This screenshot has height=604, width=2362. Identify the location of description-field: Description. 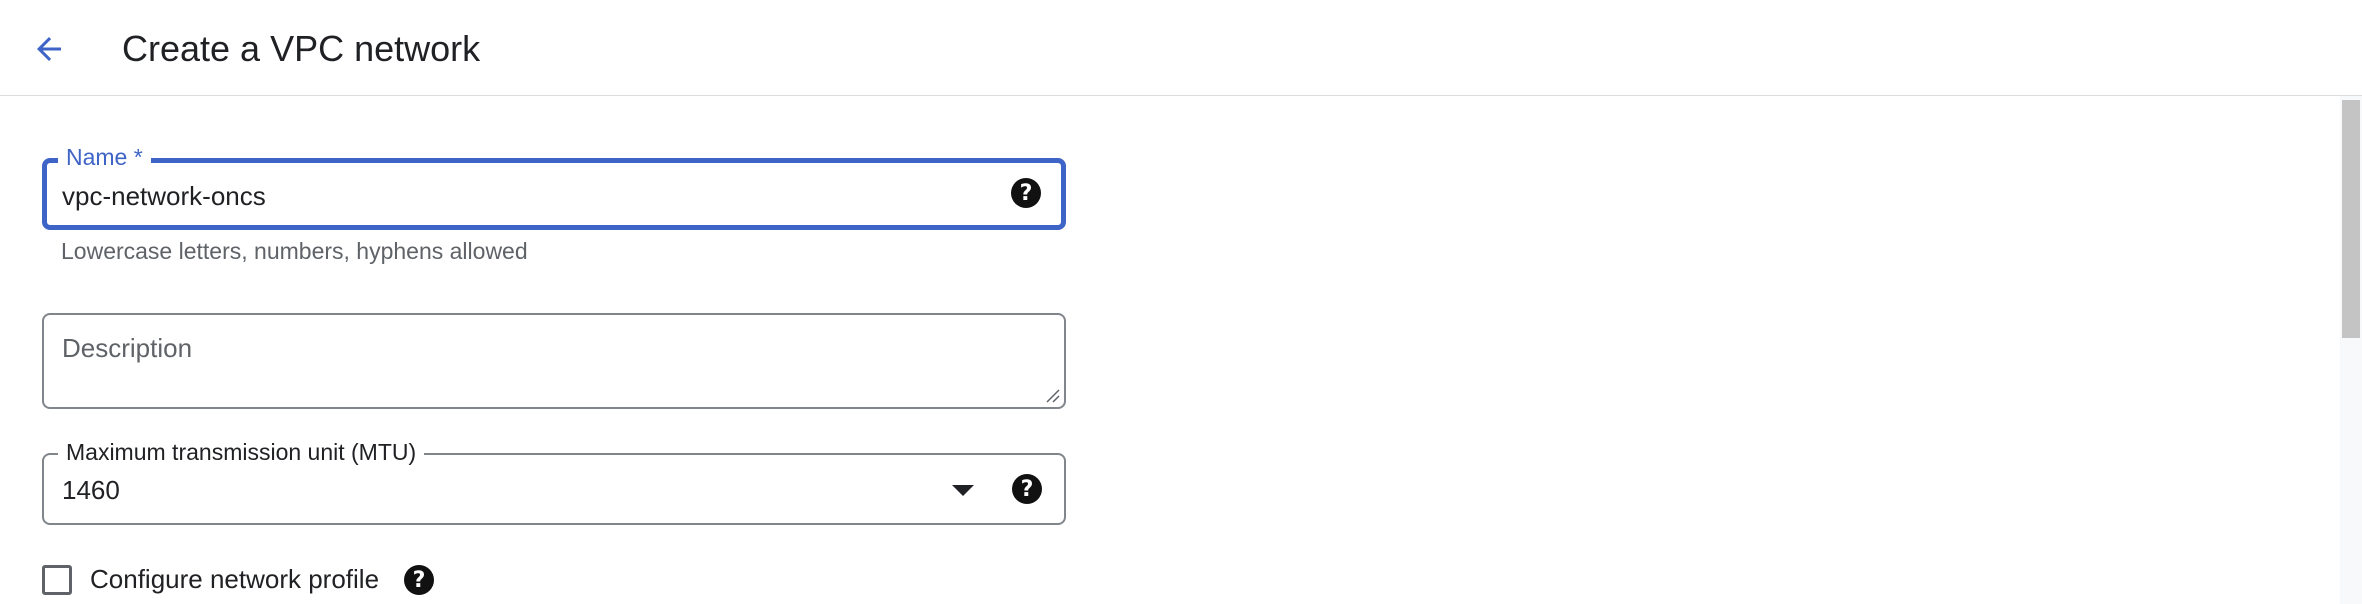
(554, 361).